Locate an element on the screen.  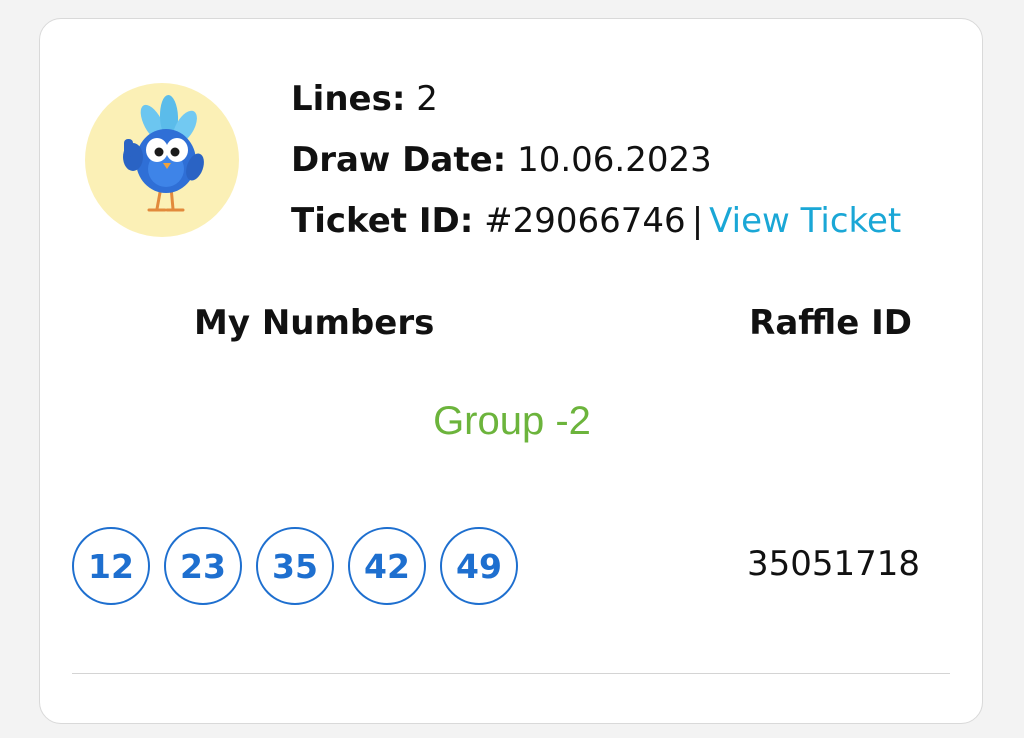
group-label: Group -2 is located at coordinates (512, 421).